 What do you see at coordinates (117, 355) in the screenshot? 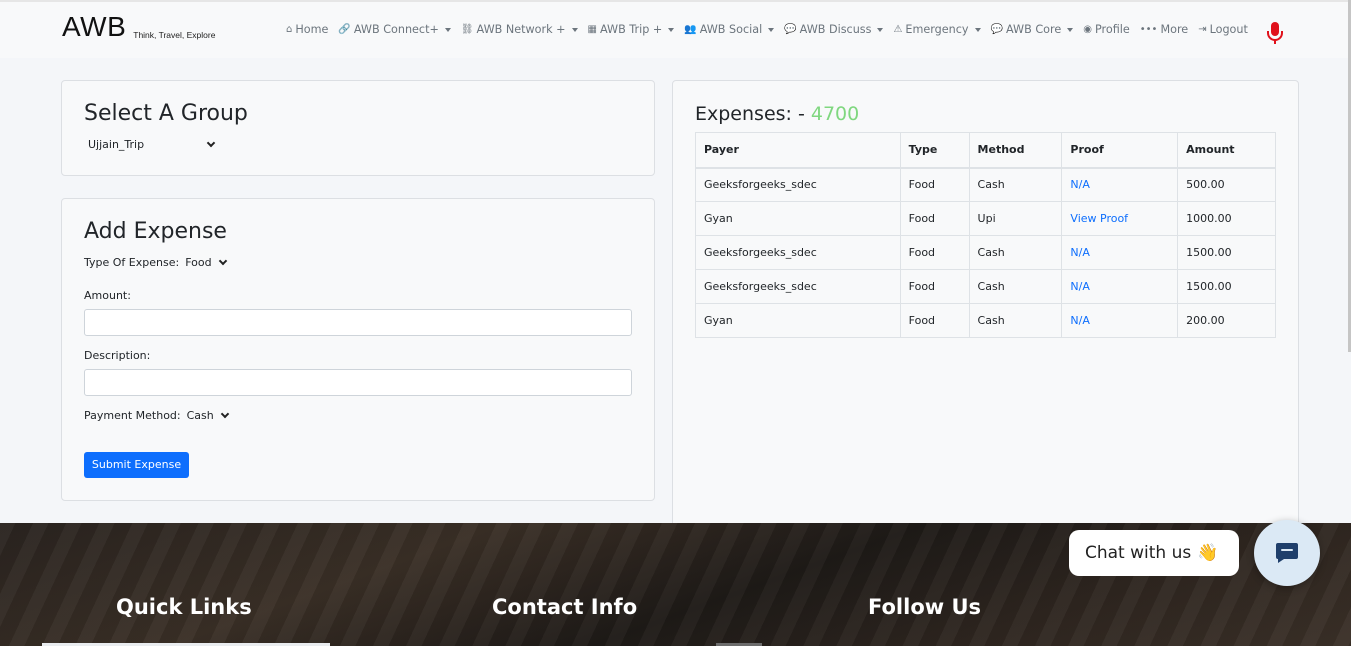
I see `description-label: Description:` at bounding box center [117, 355].